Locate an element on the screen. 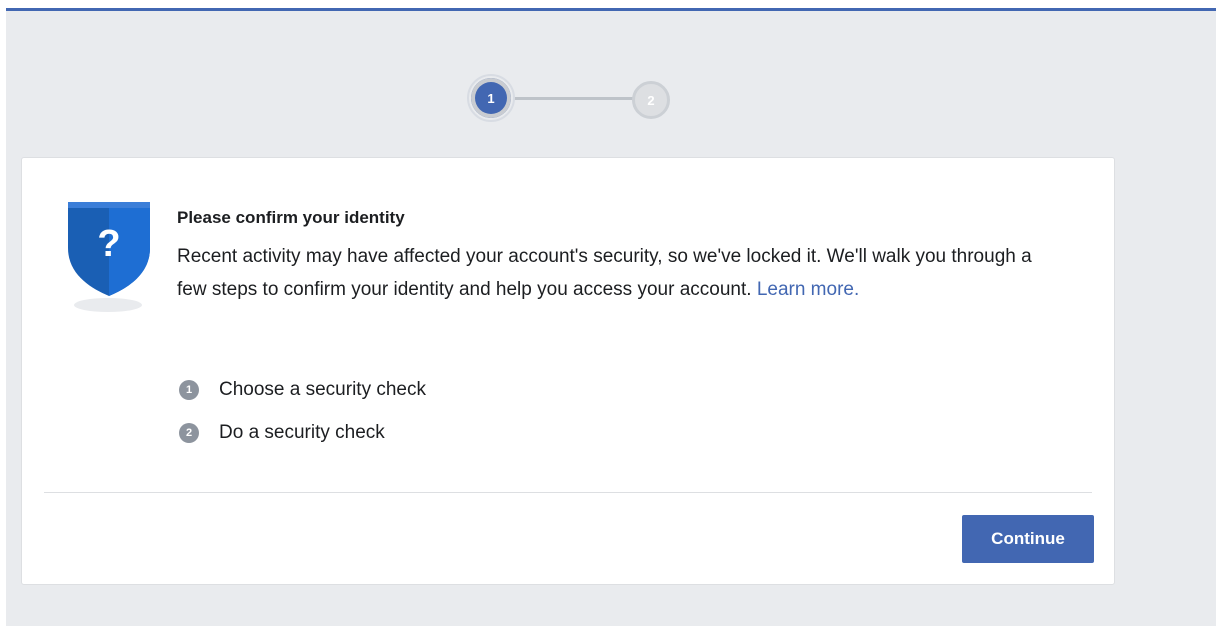  list-item: 1 Choose a security check is located at coordinates (301, 389).